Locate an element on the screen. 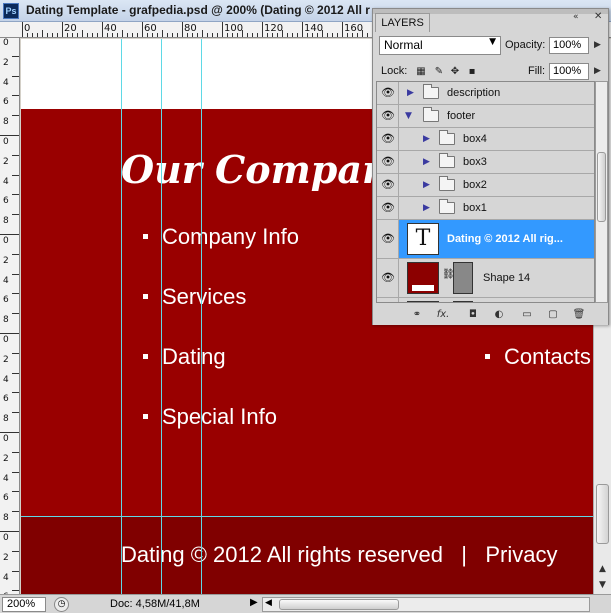 Image resolution: width=611 pixels, height=613 pixels. status-info-icon: ◷ is located at coordinates (61, 604).